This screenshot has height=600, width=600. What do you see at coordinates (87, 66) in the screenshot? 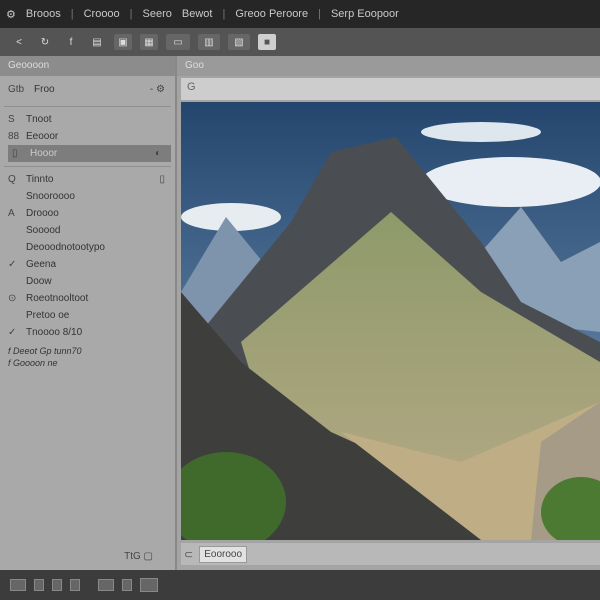
I see `panel-header: Geoooon` at bounding box center [87, 66].